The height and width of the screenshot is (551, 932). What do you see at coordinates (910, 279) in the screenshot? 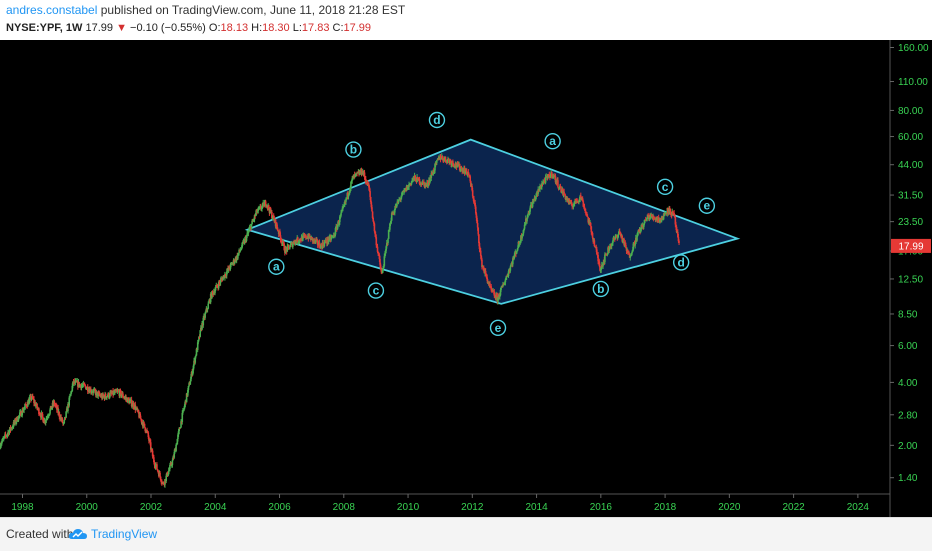
I see `y-tick-label: 12.50` at bounding box center [910, 279].